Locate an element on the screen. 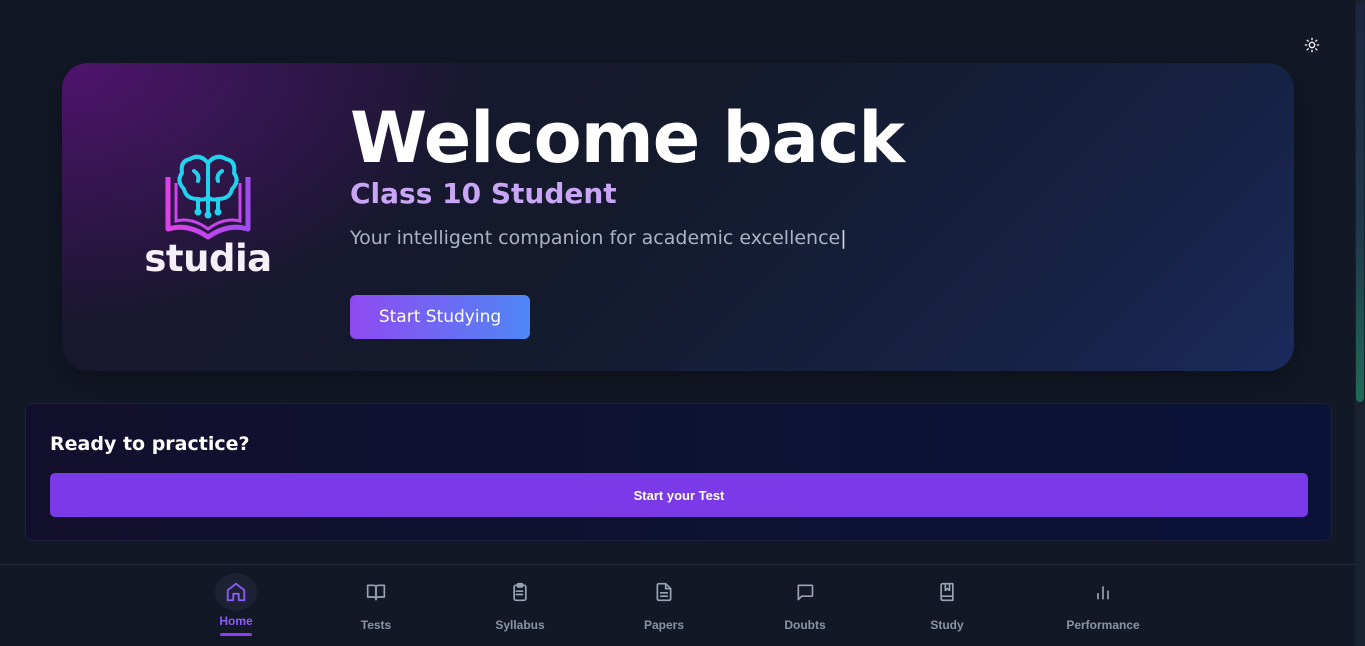 The height and width of the screenshot is (646, 1365). nav-label-tests: Tests is located at coordinates (376, 625).